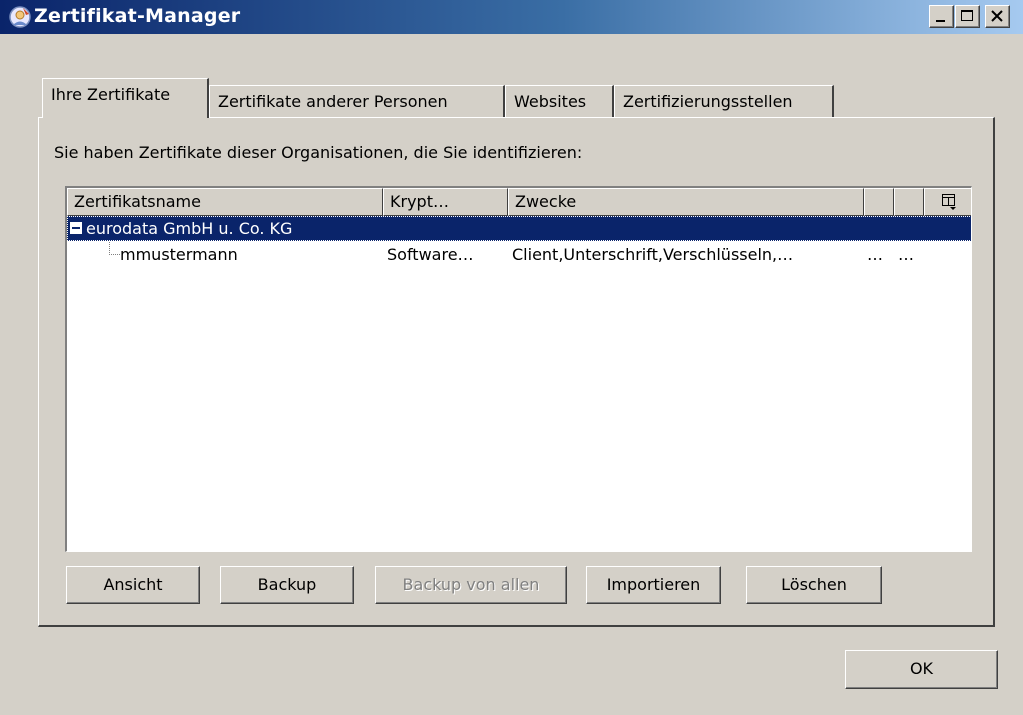 The height and width of the screenshot is (715, 1023). I want to click on tab-your-certificates: Ihre Zertifikate, so click(125, 98).